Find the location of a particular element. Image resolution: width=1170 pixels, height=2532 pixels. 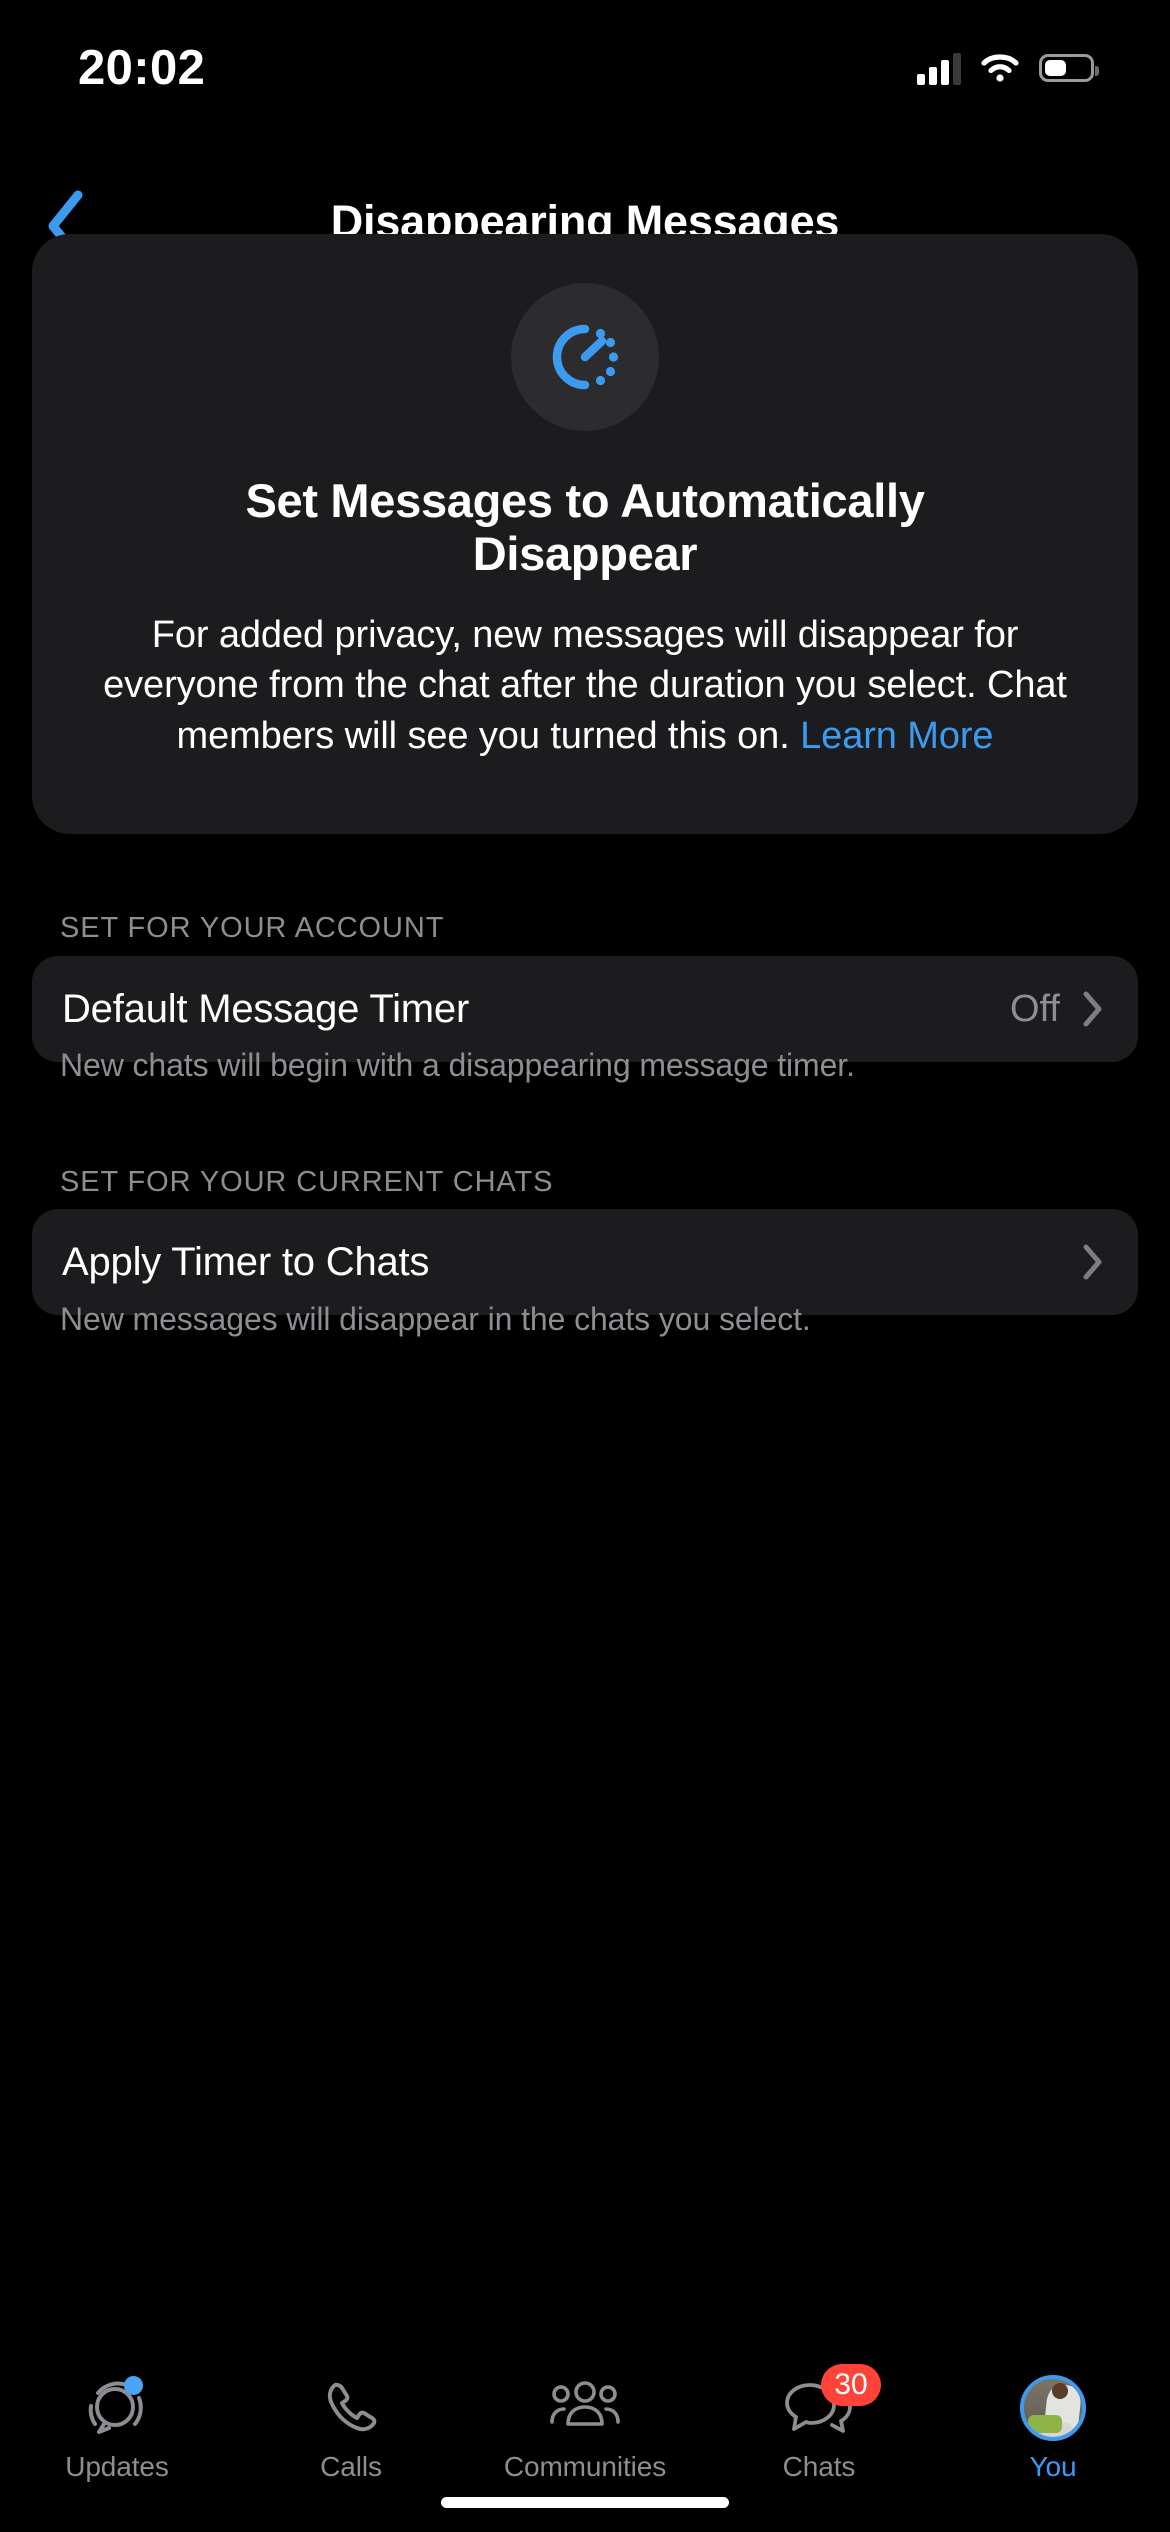

tab-label-updates: Updates is located at coordinates (117, 2466).